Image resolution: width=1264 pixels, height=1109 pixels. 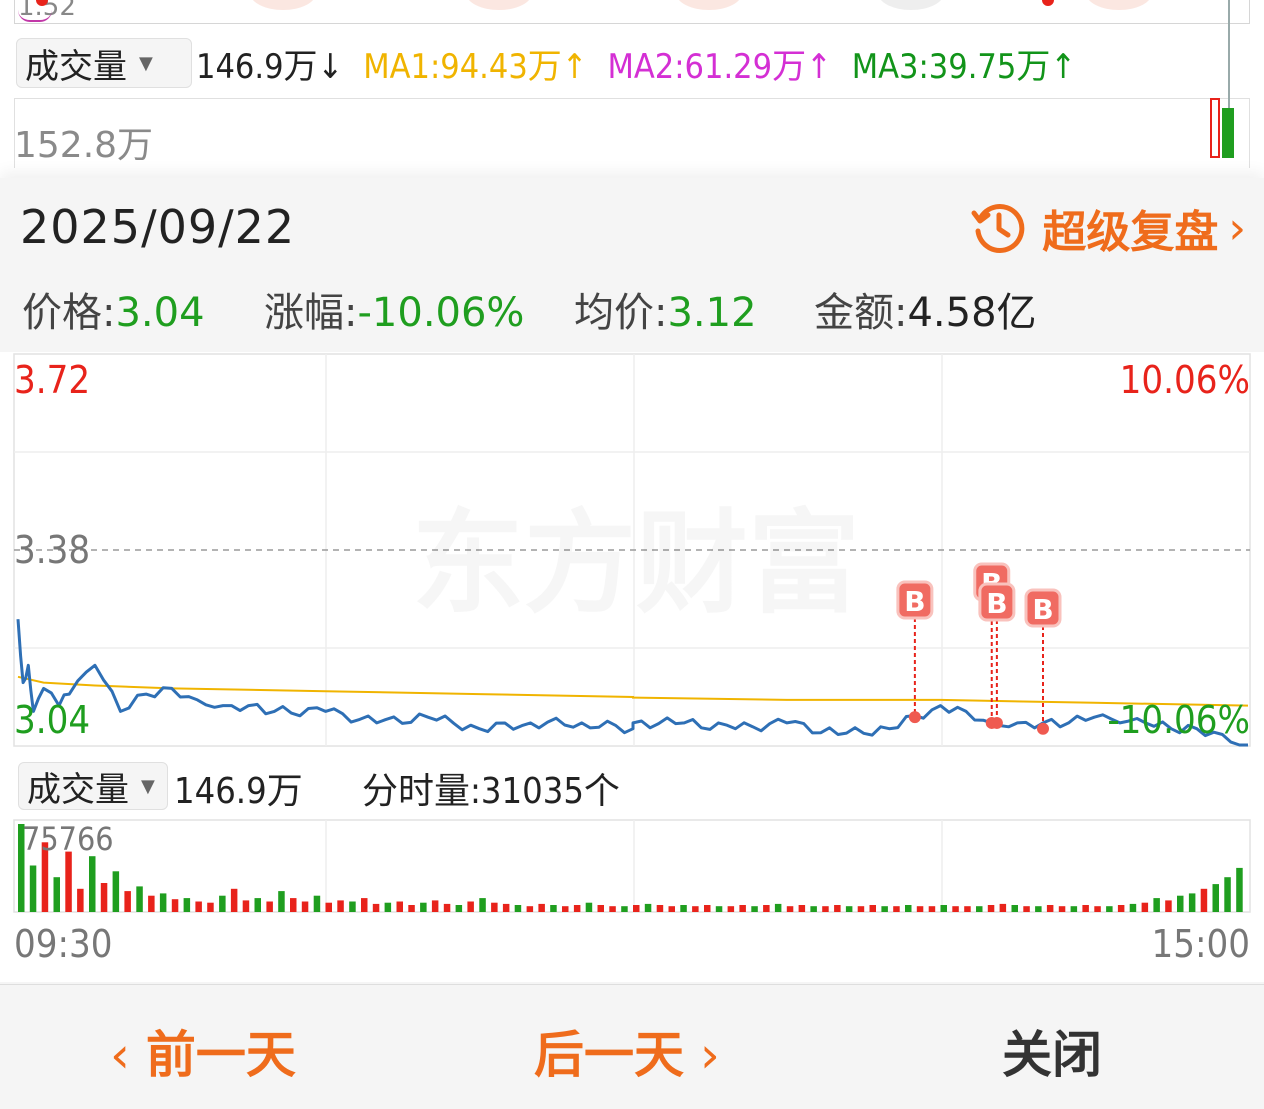 I want to click on stat-amount: 金额:4.58亿, so click(x=925, y=309).